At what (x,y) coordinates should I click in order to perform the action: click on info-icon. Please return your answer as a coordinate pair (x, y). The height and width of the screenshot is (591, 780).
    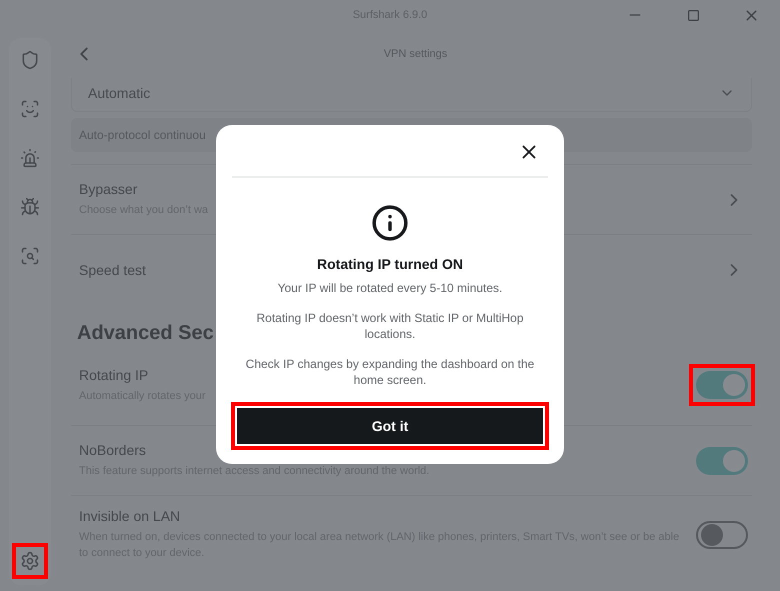
    Looking at the image, I should click on (390, 223).